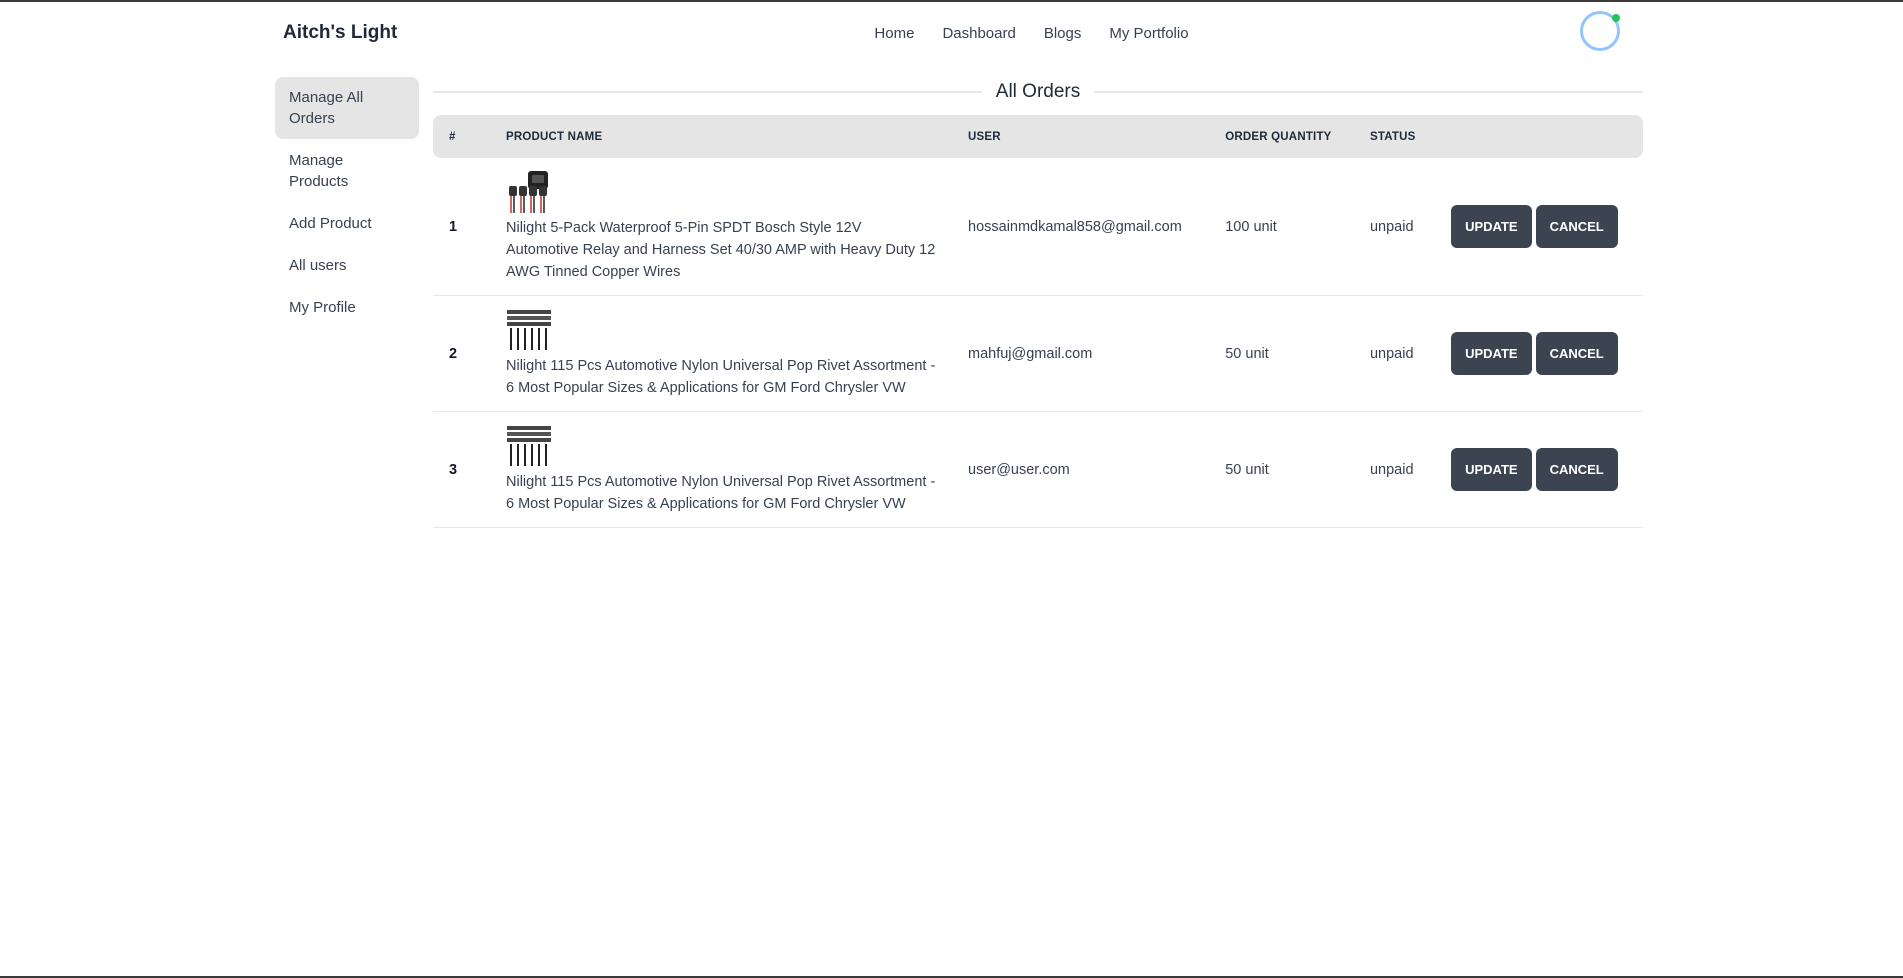 Image resolution: width=1903 pixels, height=978 pixels. What do you see at coordinates (347, 171) in the screenshot?
I see `sidebar-item-manage-products: Manage Products` at bounding box center [347, 171].